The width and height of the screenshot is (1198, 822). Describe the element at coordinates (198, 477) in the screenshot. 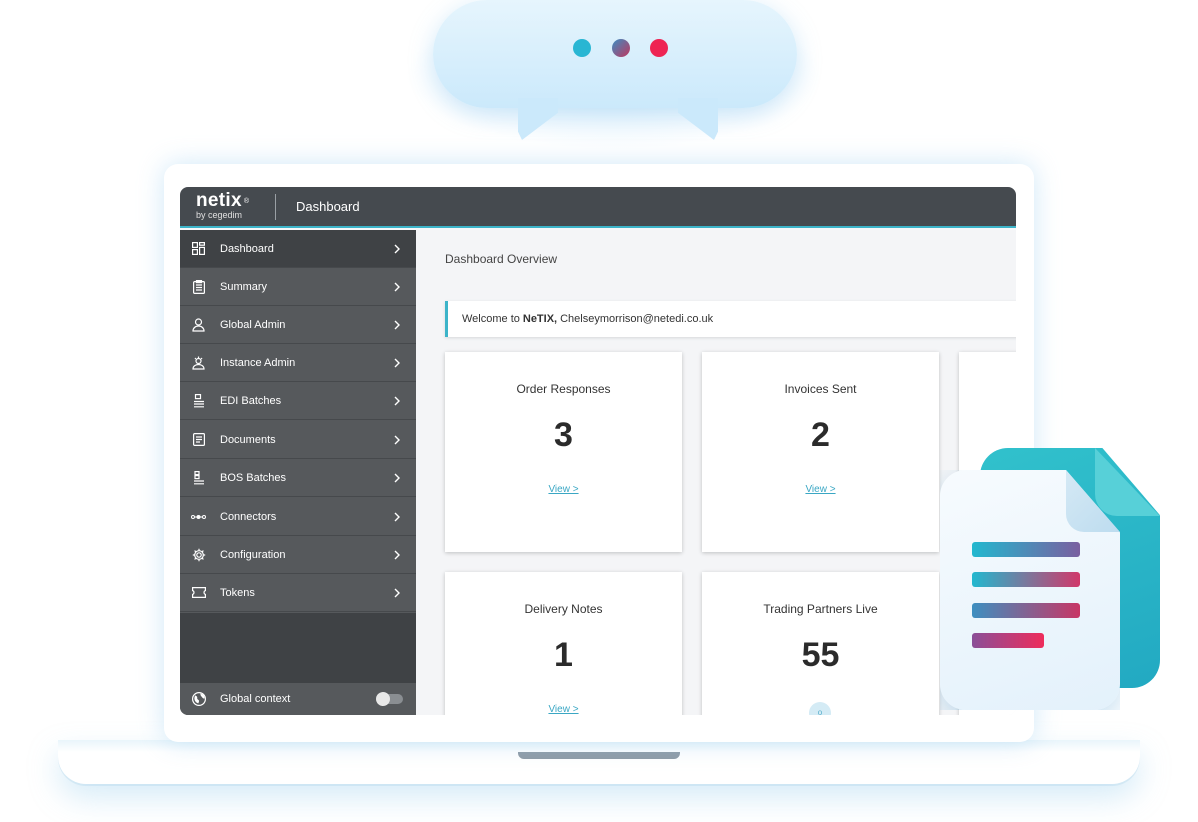

I see `bos-batch-icon` at that location.